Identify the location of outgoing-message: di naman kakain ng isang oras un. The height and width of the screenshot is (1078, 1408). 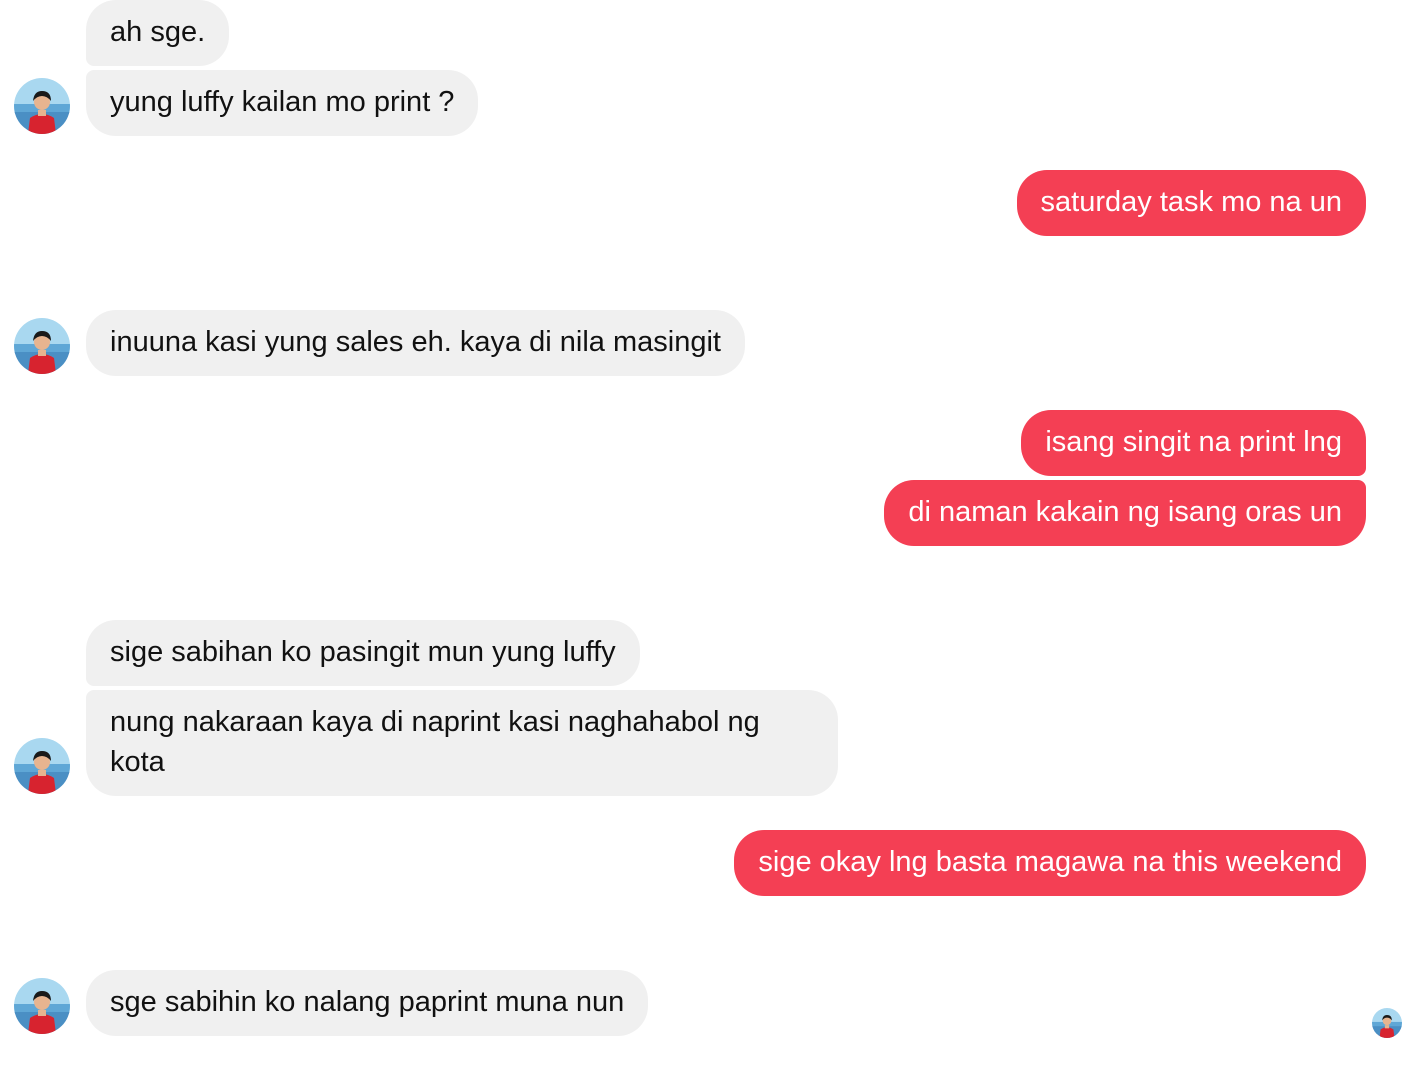
(1125, 513).